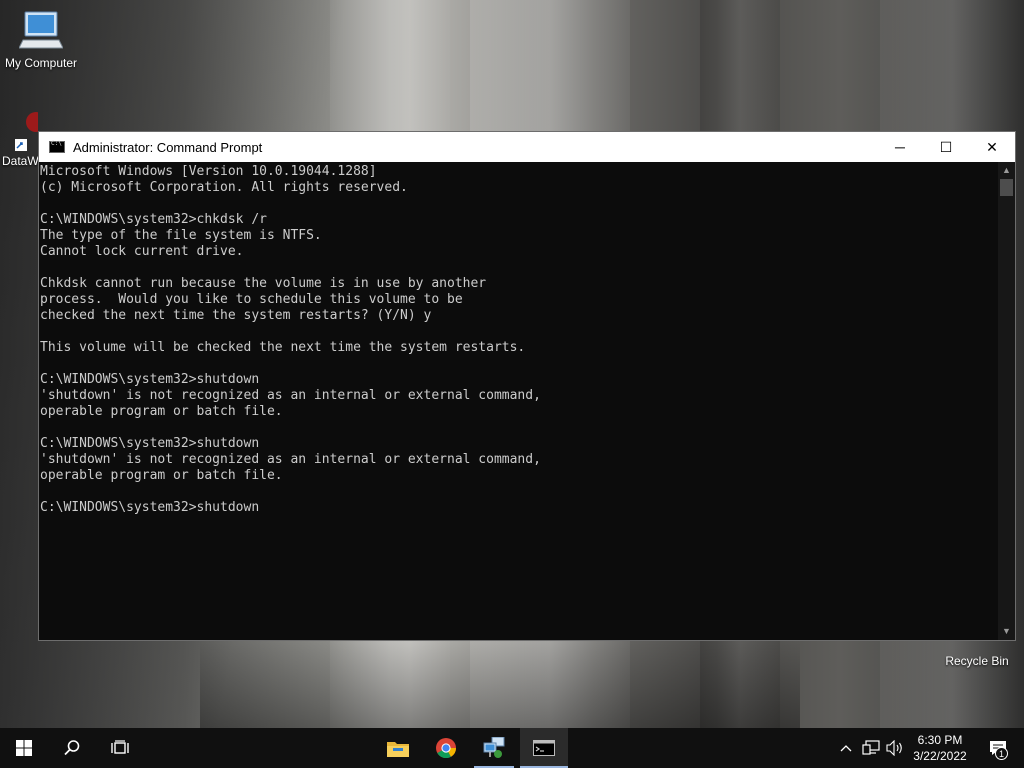  What do you see at coordinates (57, 146) in the screenshot?
I see `cmd-app-icon` at bounding box center [57, 146].